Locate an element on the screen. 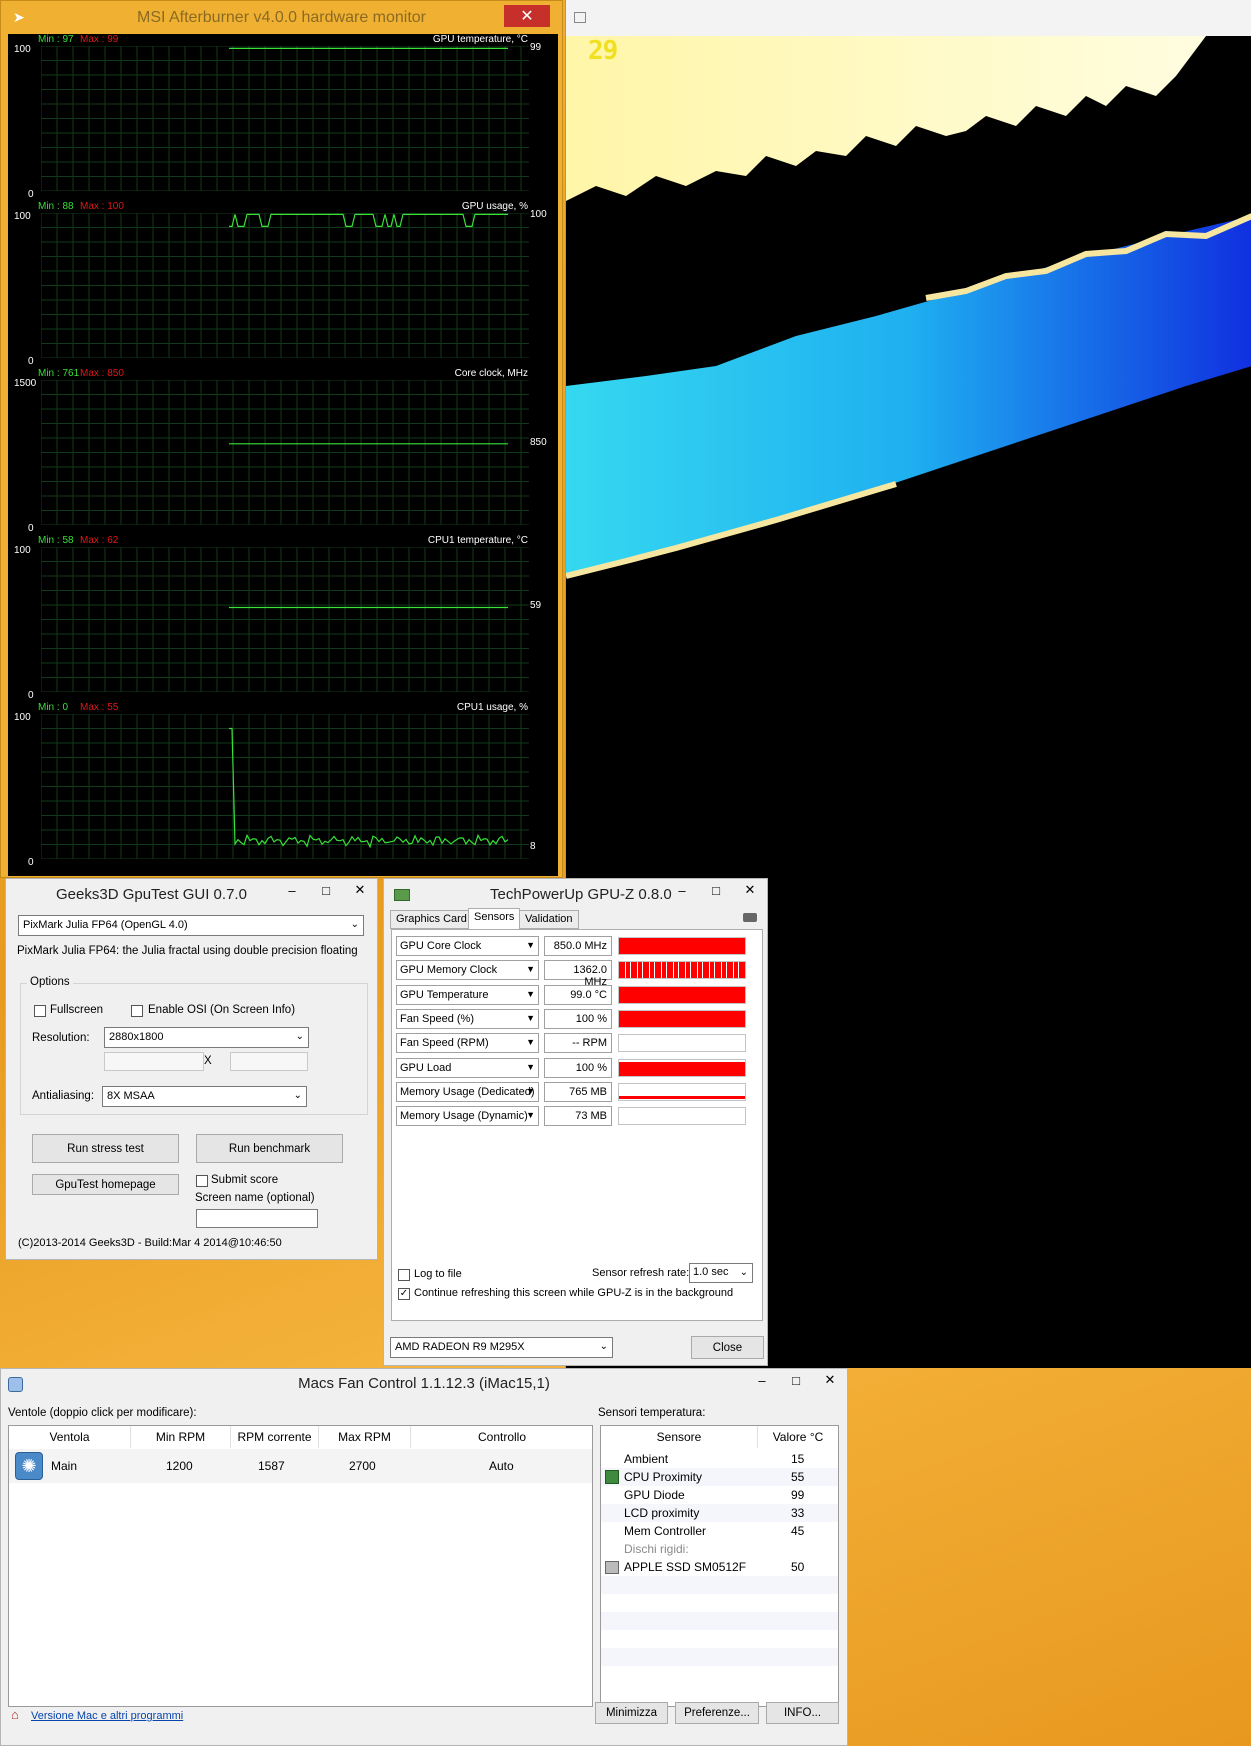 The width and height of the screenshot is (1251, 1746). msi-close-button: ✕ is located at coordinates (527, 16).